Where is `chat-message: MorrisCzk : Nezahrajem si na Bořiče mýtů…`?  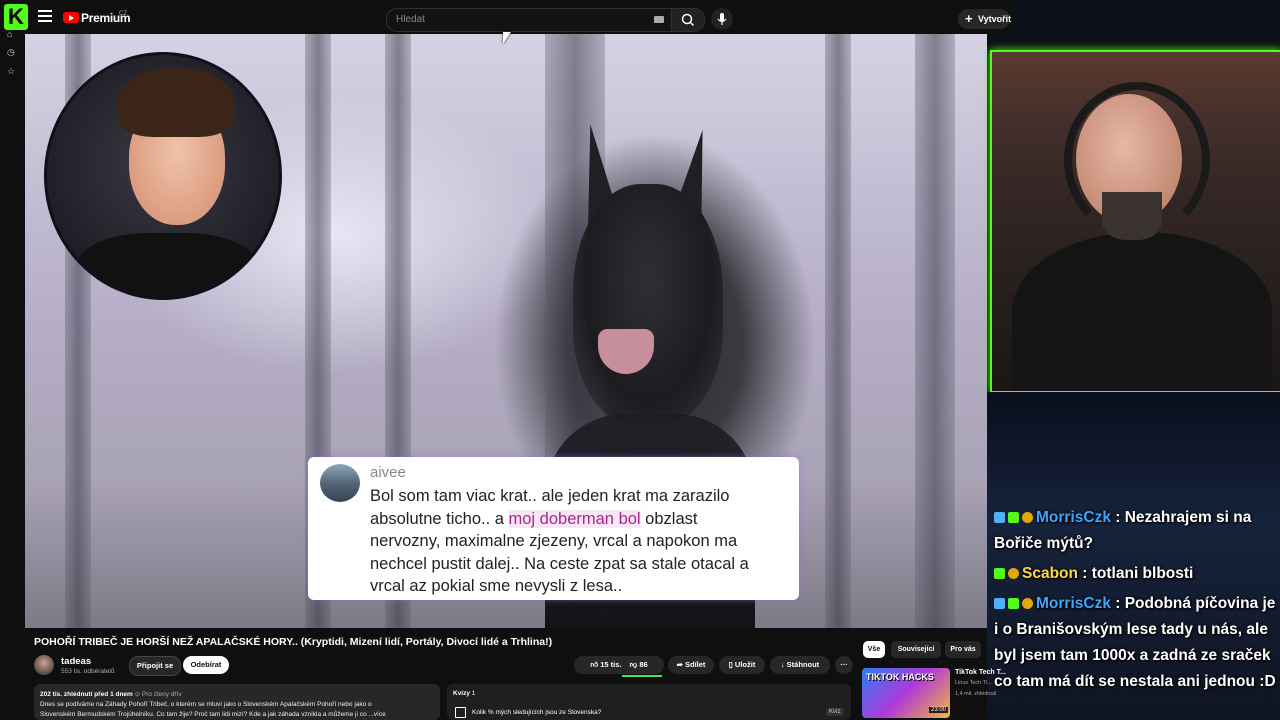
chat-message: MorrisCzk : Nezahrajem si na Bořiče mýtů… is located at coordinates (1137, 531).